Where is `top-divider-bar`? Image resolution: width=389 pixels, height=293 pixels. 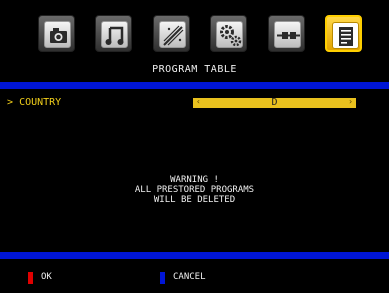
top-divider-bar is located at coordinates (194, 85).